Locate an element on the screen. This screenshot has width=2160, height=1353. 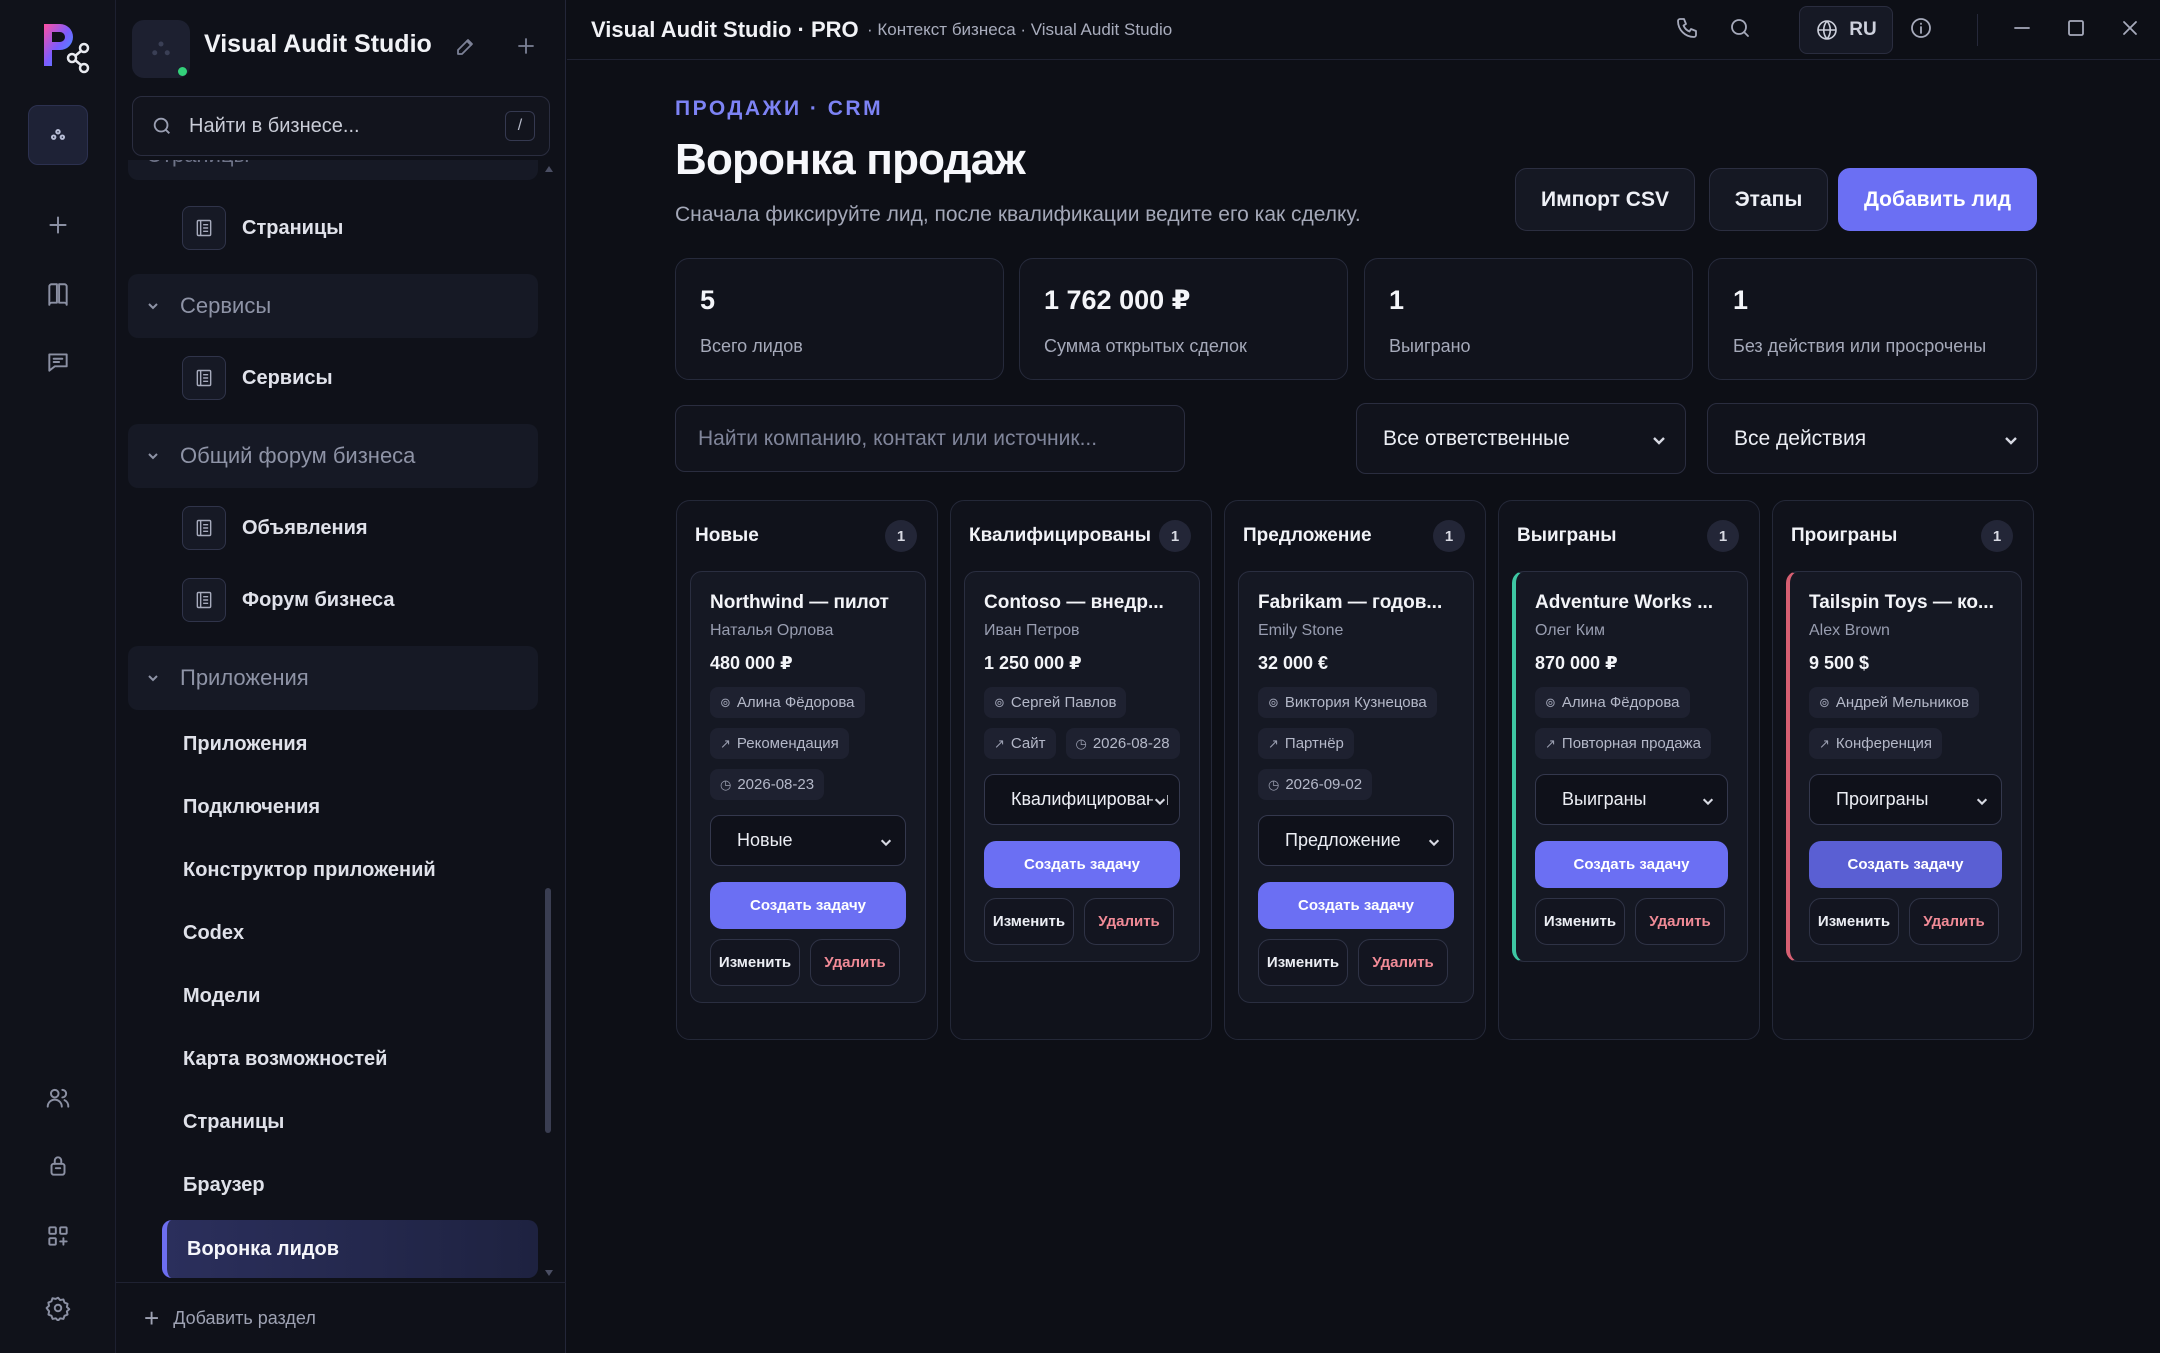
sidebar-item-app-builder: Конструктор приложений is located at coordinates (309, 870).